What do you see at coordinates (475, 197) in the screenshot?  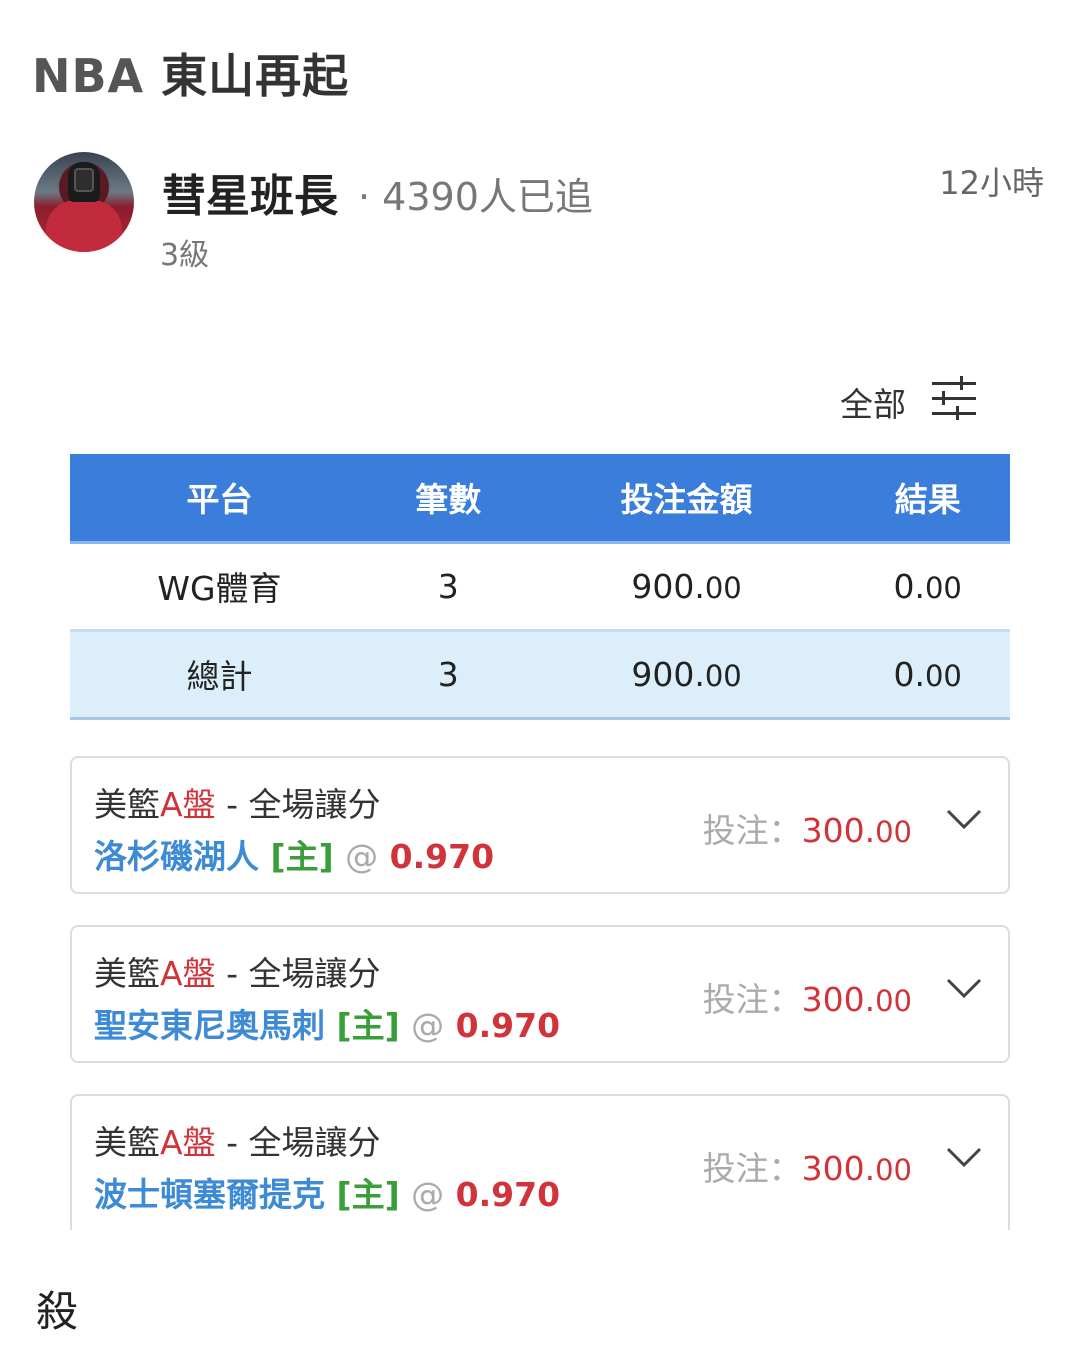 I see `follower-count: · 4390人已追` at bounding box center [475, 197].